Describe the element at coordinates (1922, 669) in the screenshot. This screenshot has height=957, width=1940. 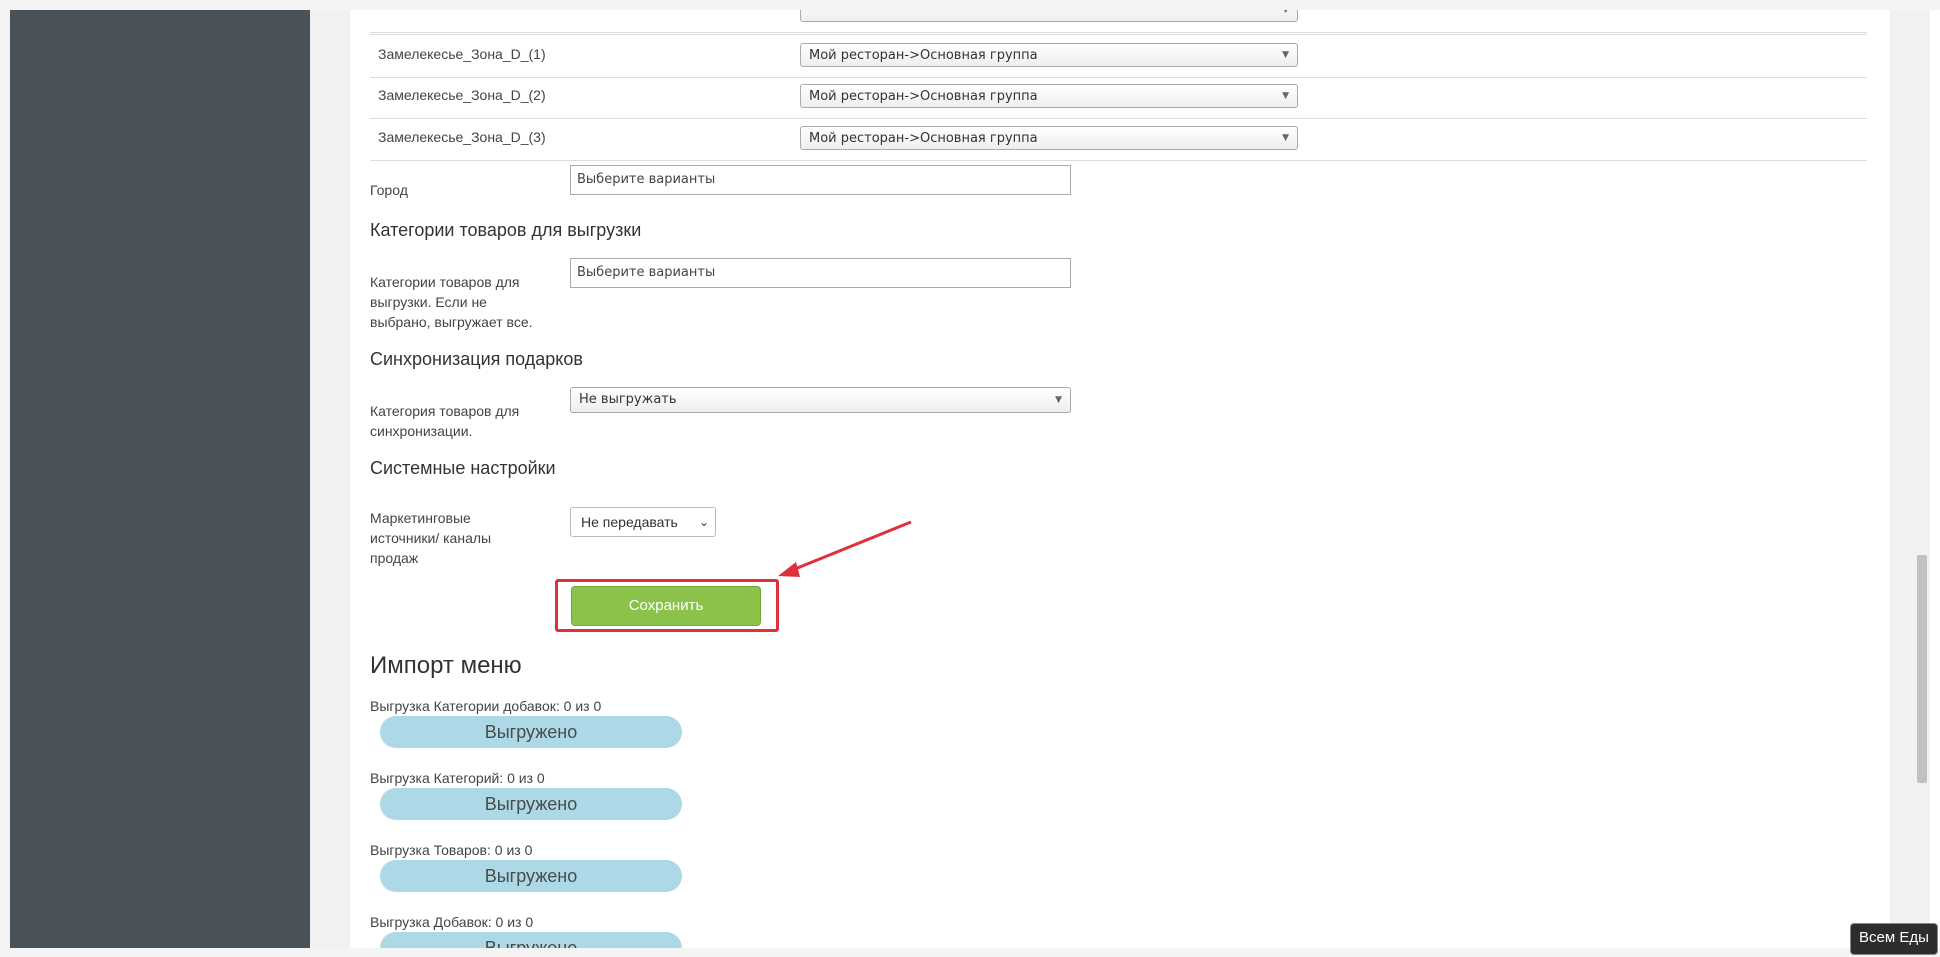
I see `scrollbar-thumb` at that location.